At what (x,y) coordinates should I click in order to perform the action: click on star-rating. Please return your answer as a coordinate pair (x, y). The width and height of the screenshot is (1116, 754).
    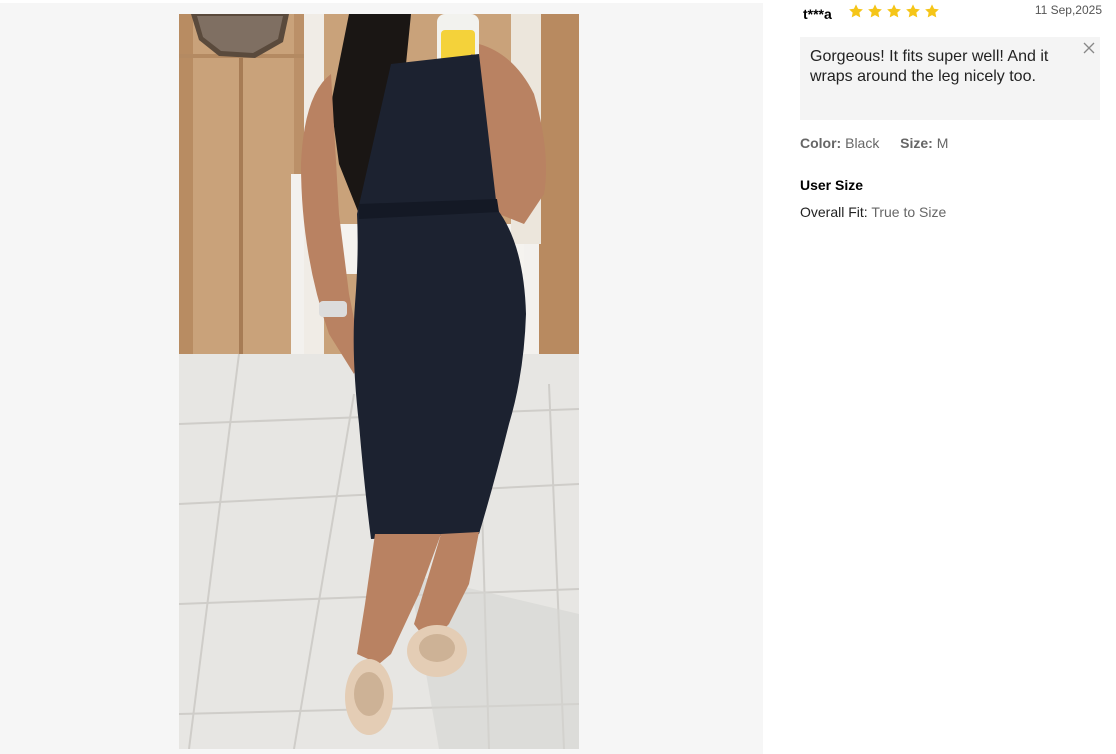
    Looking at the image, I should click on (894, 11).